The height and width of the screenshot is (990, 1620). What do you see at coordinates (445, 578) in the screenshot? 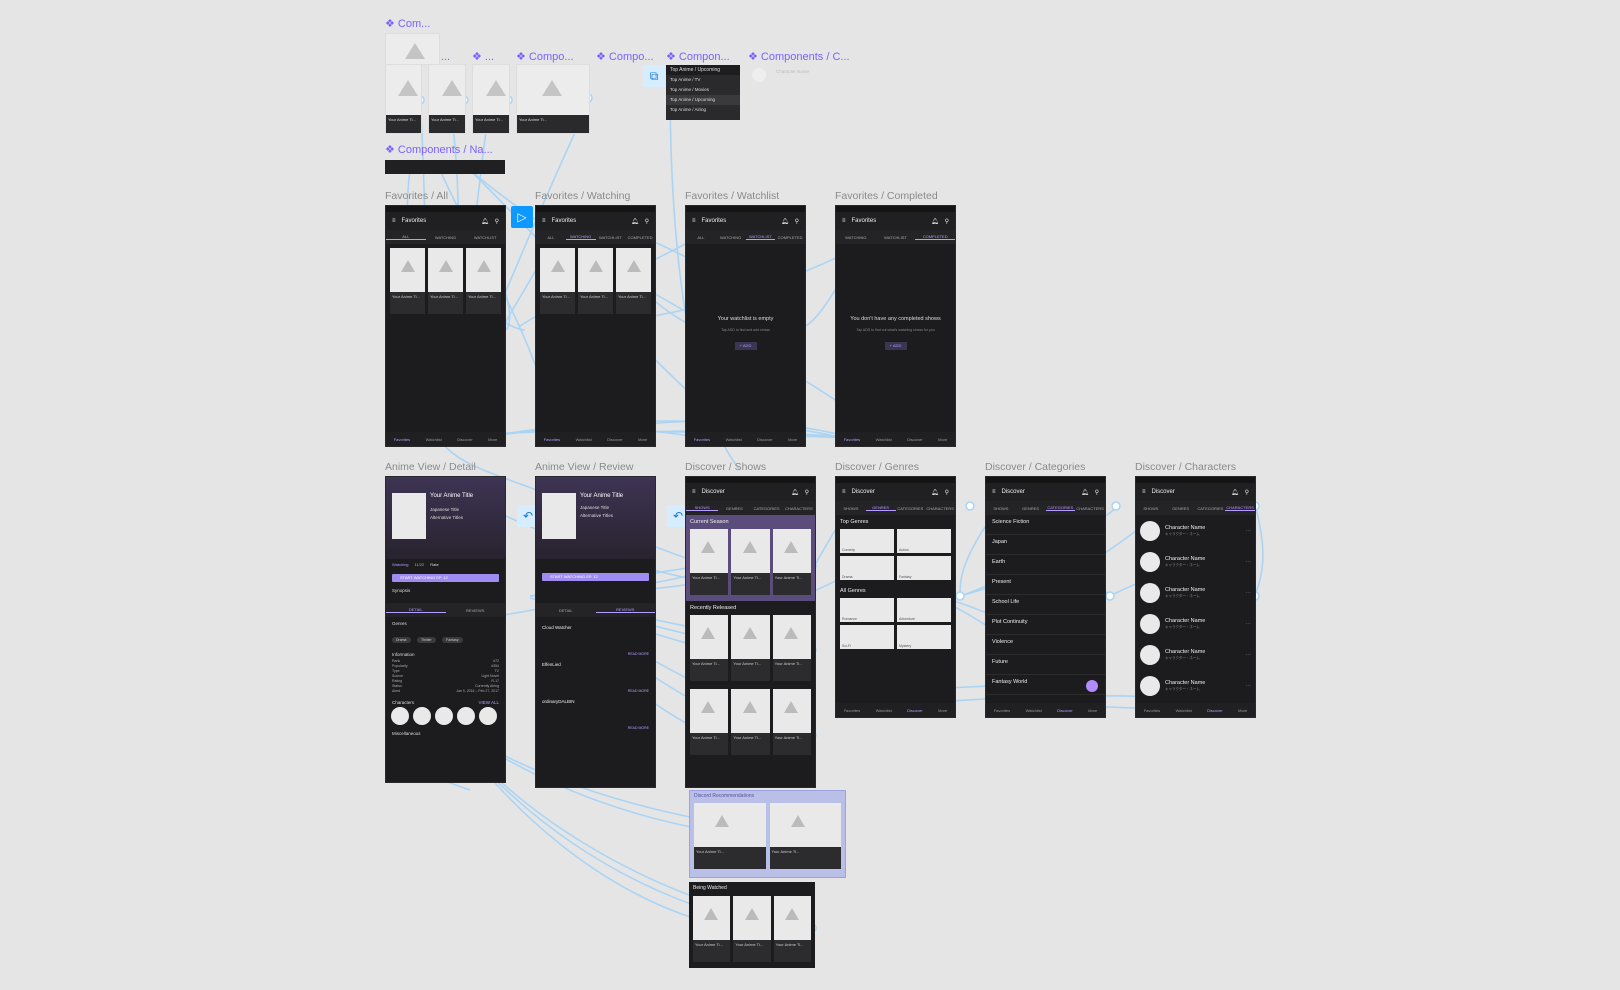
I see `start-watching-button: START WATCHING EP. 12` at bounding box center [445, 578].